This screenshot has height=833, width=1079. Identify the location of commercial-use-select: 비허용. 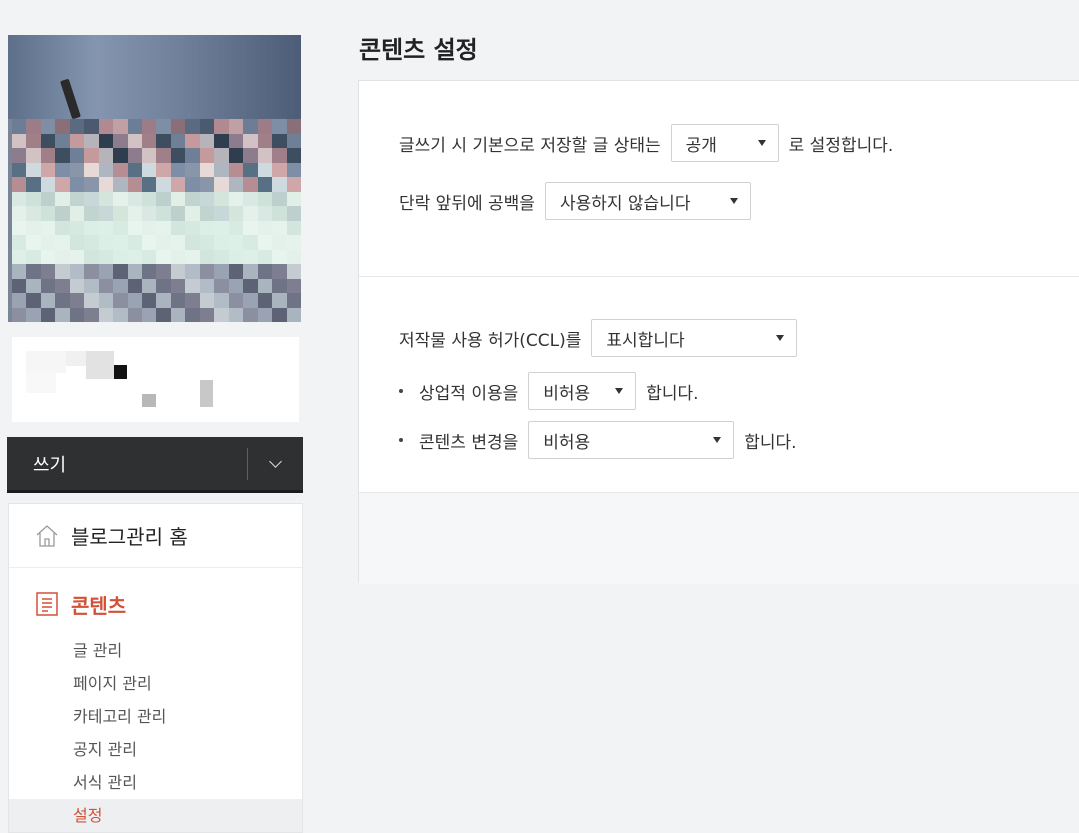
(582, 391).